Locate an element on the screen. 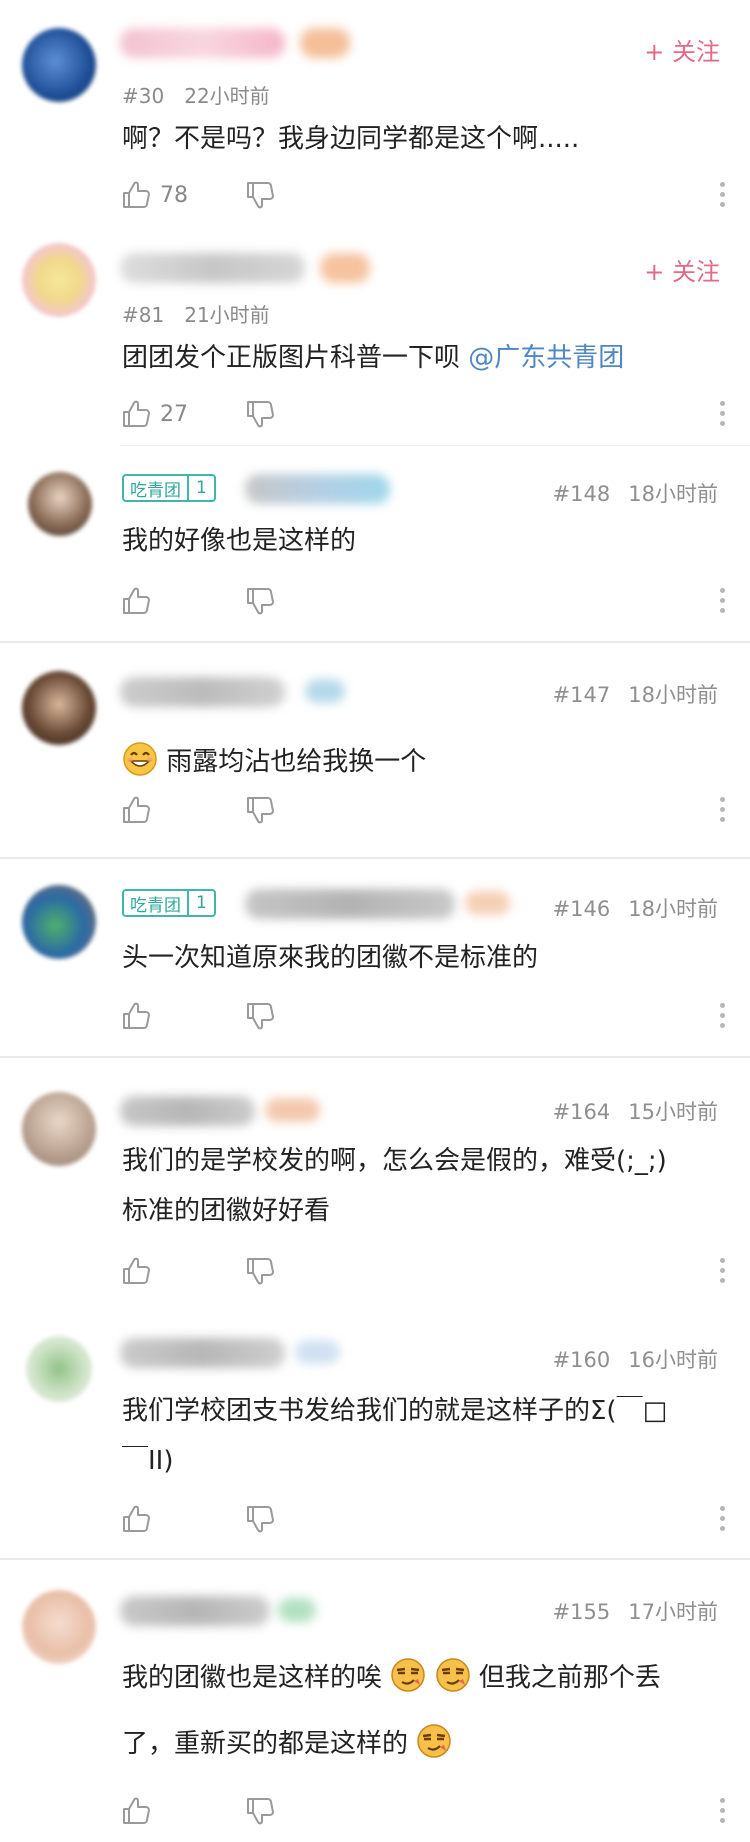 Image resolution: width=750 pixels, height=1842 pixels. timestamp: 22小时前 is located at coordinates (227, 96).